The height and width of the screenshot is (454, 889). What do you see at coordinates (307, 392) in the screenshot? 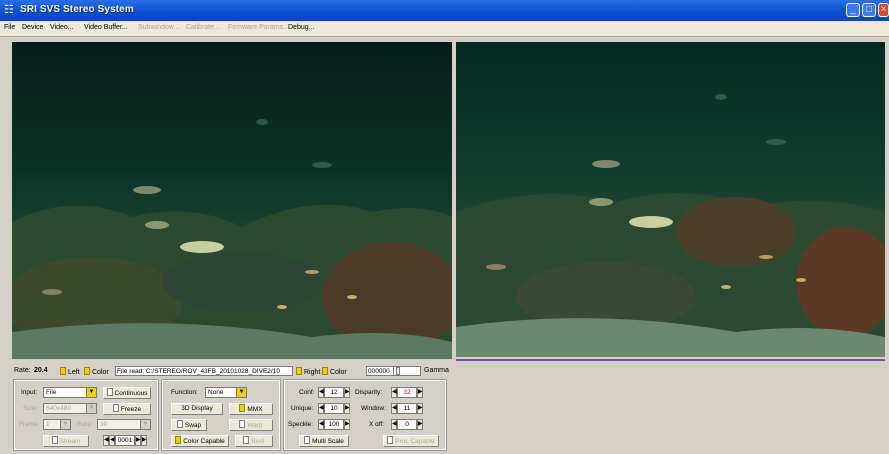
I see `conf-label: Conf:` at bounding box center [307, 392].